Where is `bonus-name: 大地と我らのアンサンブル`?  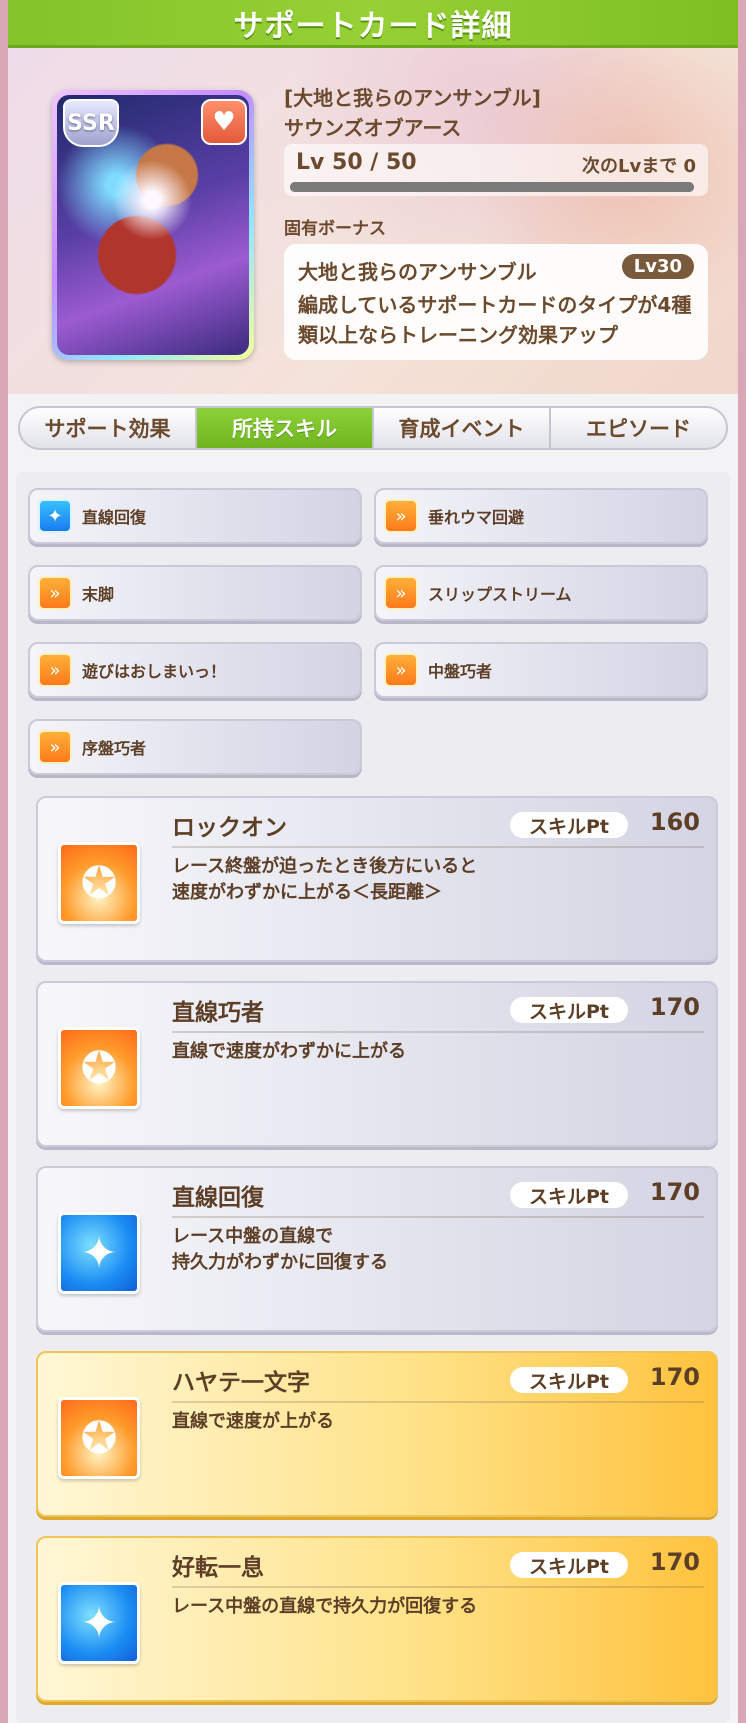 bonus-name: 大地と我らのアンサンブル is located at coordinates (417, 272).